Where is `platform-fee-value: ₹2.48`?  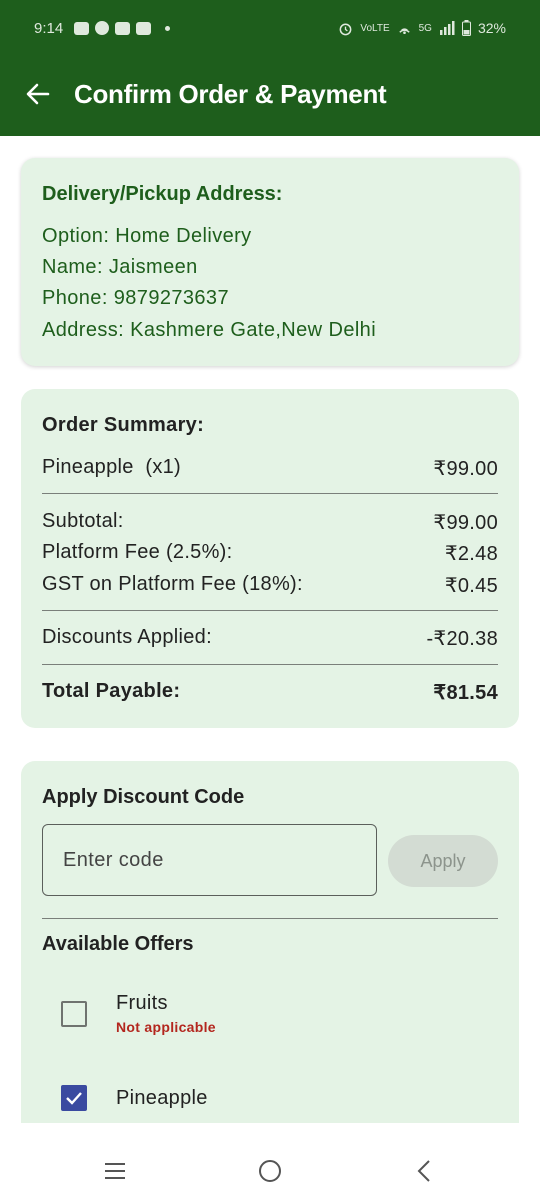
platform-fee-value: ₹2.48 is located at coordinates (471, 554).